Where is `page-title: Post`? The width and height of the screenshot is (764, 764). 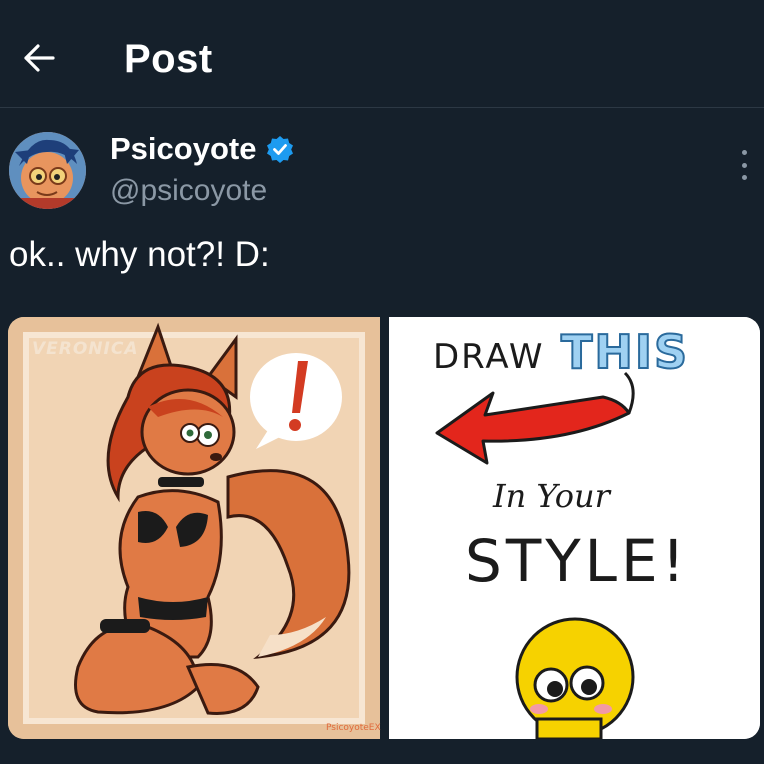 page-title: Post is located at coordinates (168, 59).